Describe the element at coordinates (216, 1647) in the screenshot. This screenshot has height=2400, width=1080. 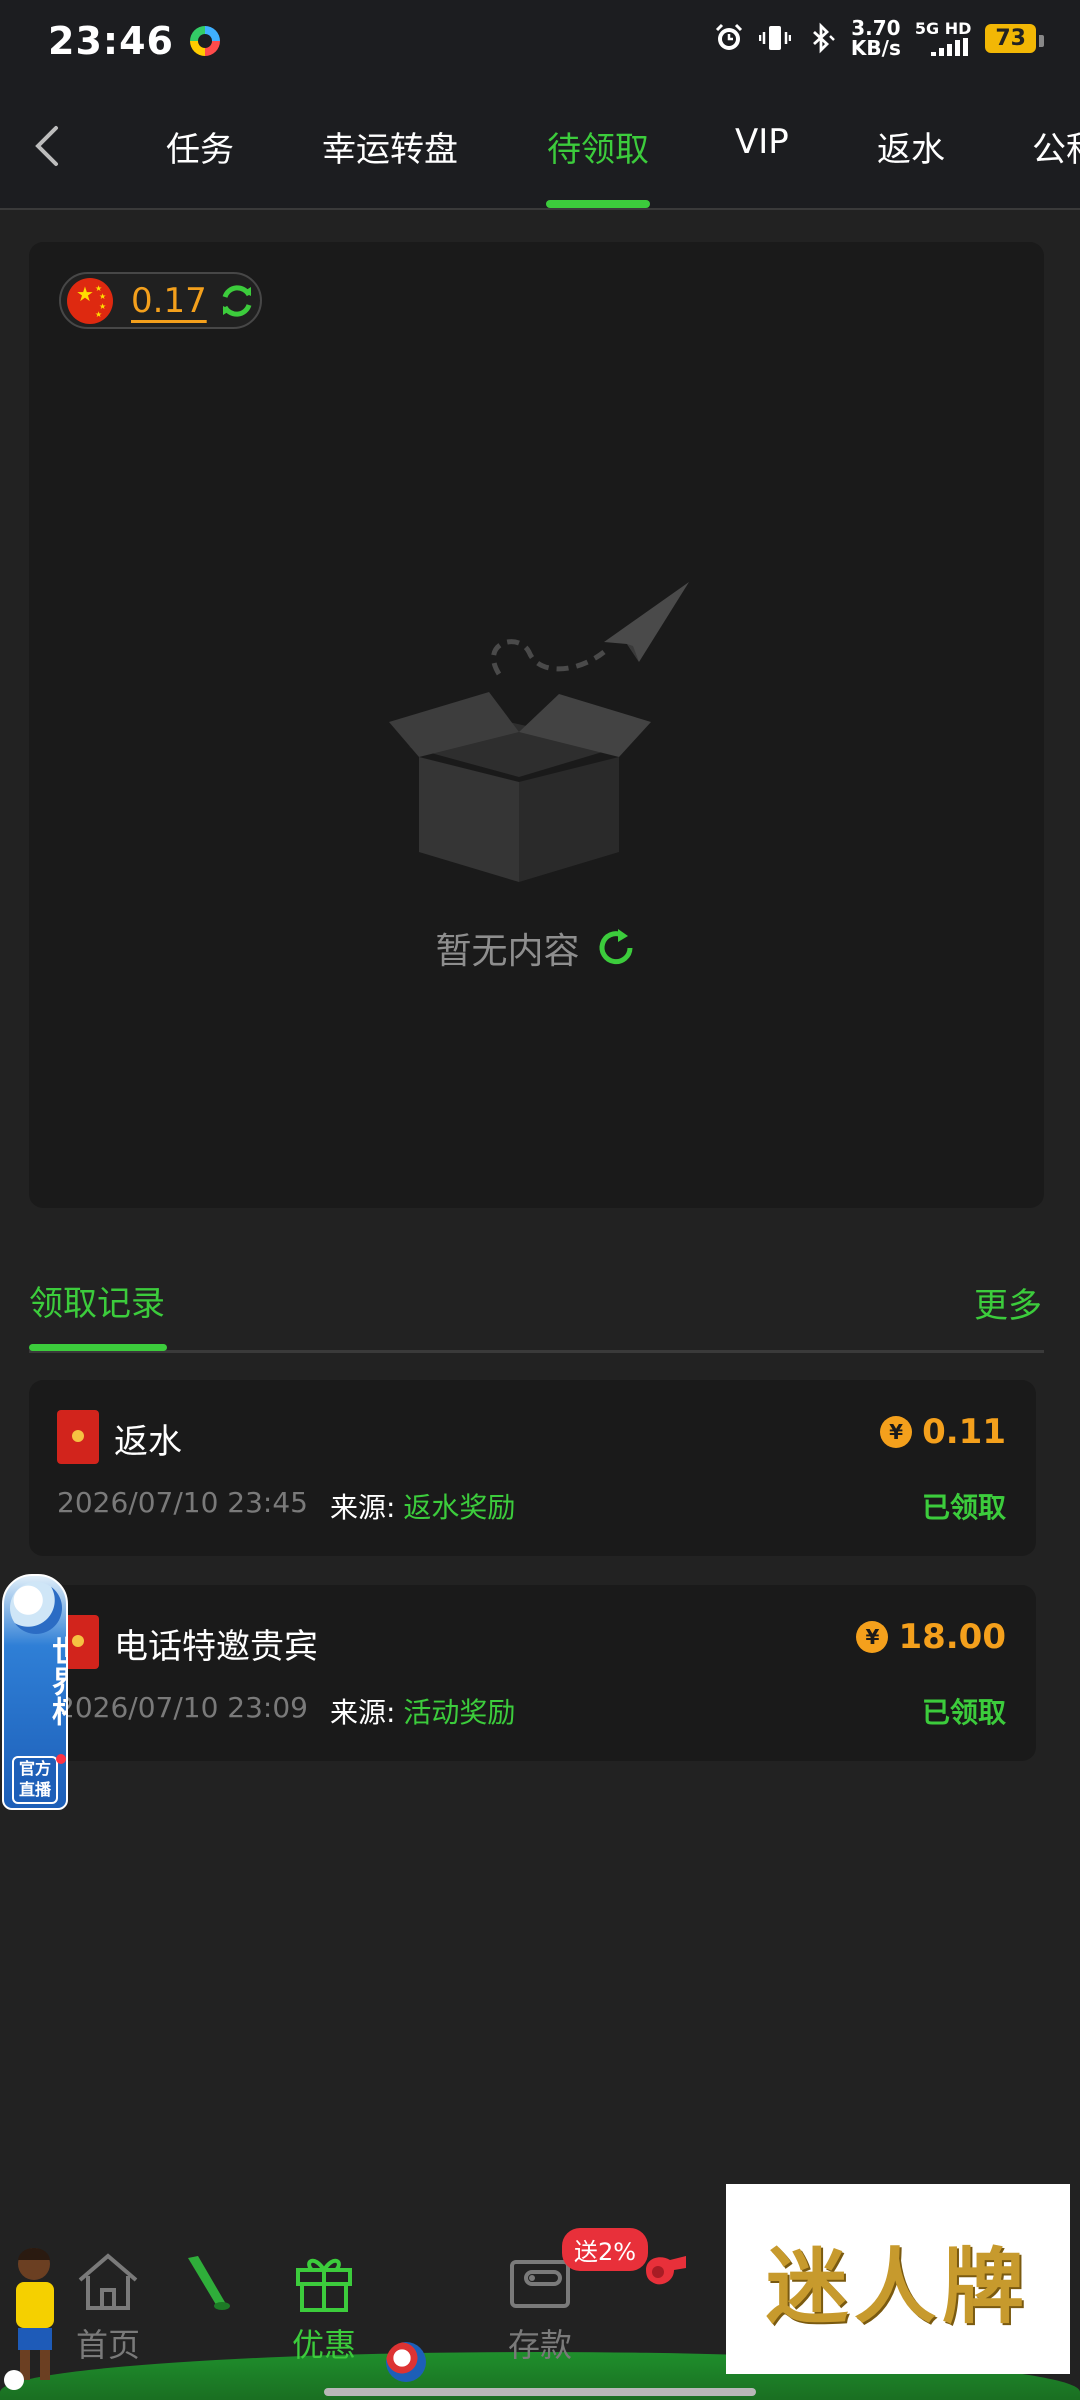
I see `record-name: 电话特邀贵宾` at that location.